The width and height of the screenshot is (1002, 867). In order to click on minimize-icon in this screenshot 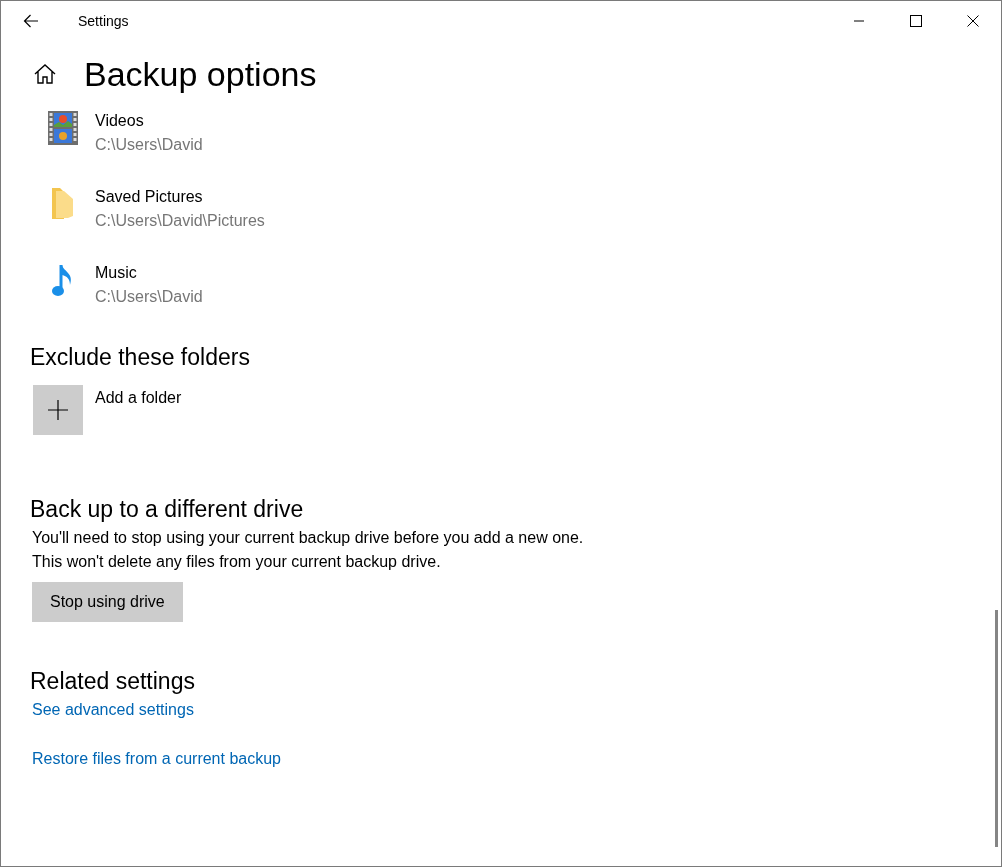, I will do `click(858, 21)`.